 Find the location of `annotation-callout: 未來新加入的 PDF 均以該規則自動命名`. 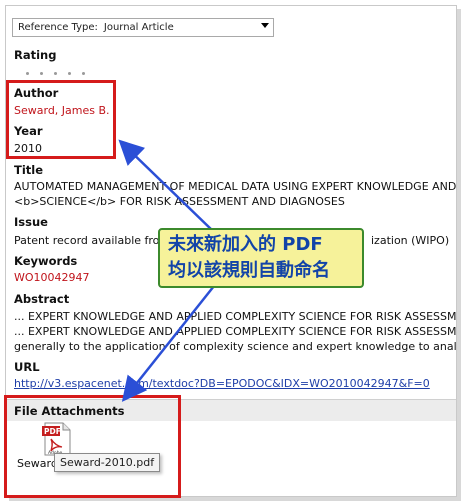

annotation-callout: 未來新加入的 PDF 均以該規則自動命名 is located at coordinates (261, 258).